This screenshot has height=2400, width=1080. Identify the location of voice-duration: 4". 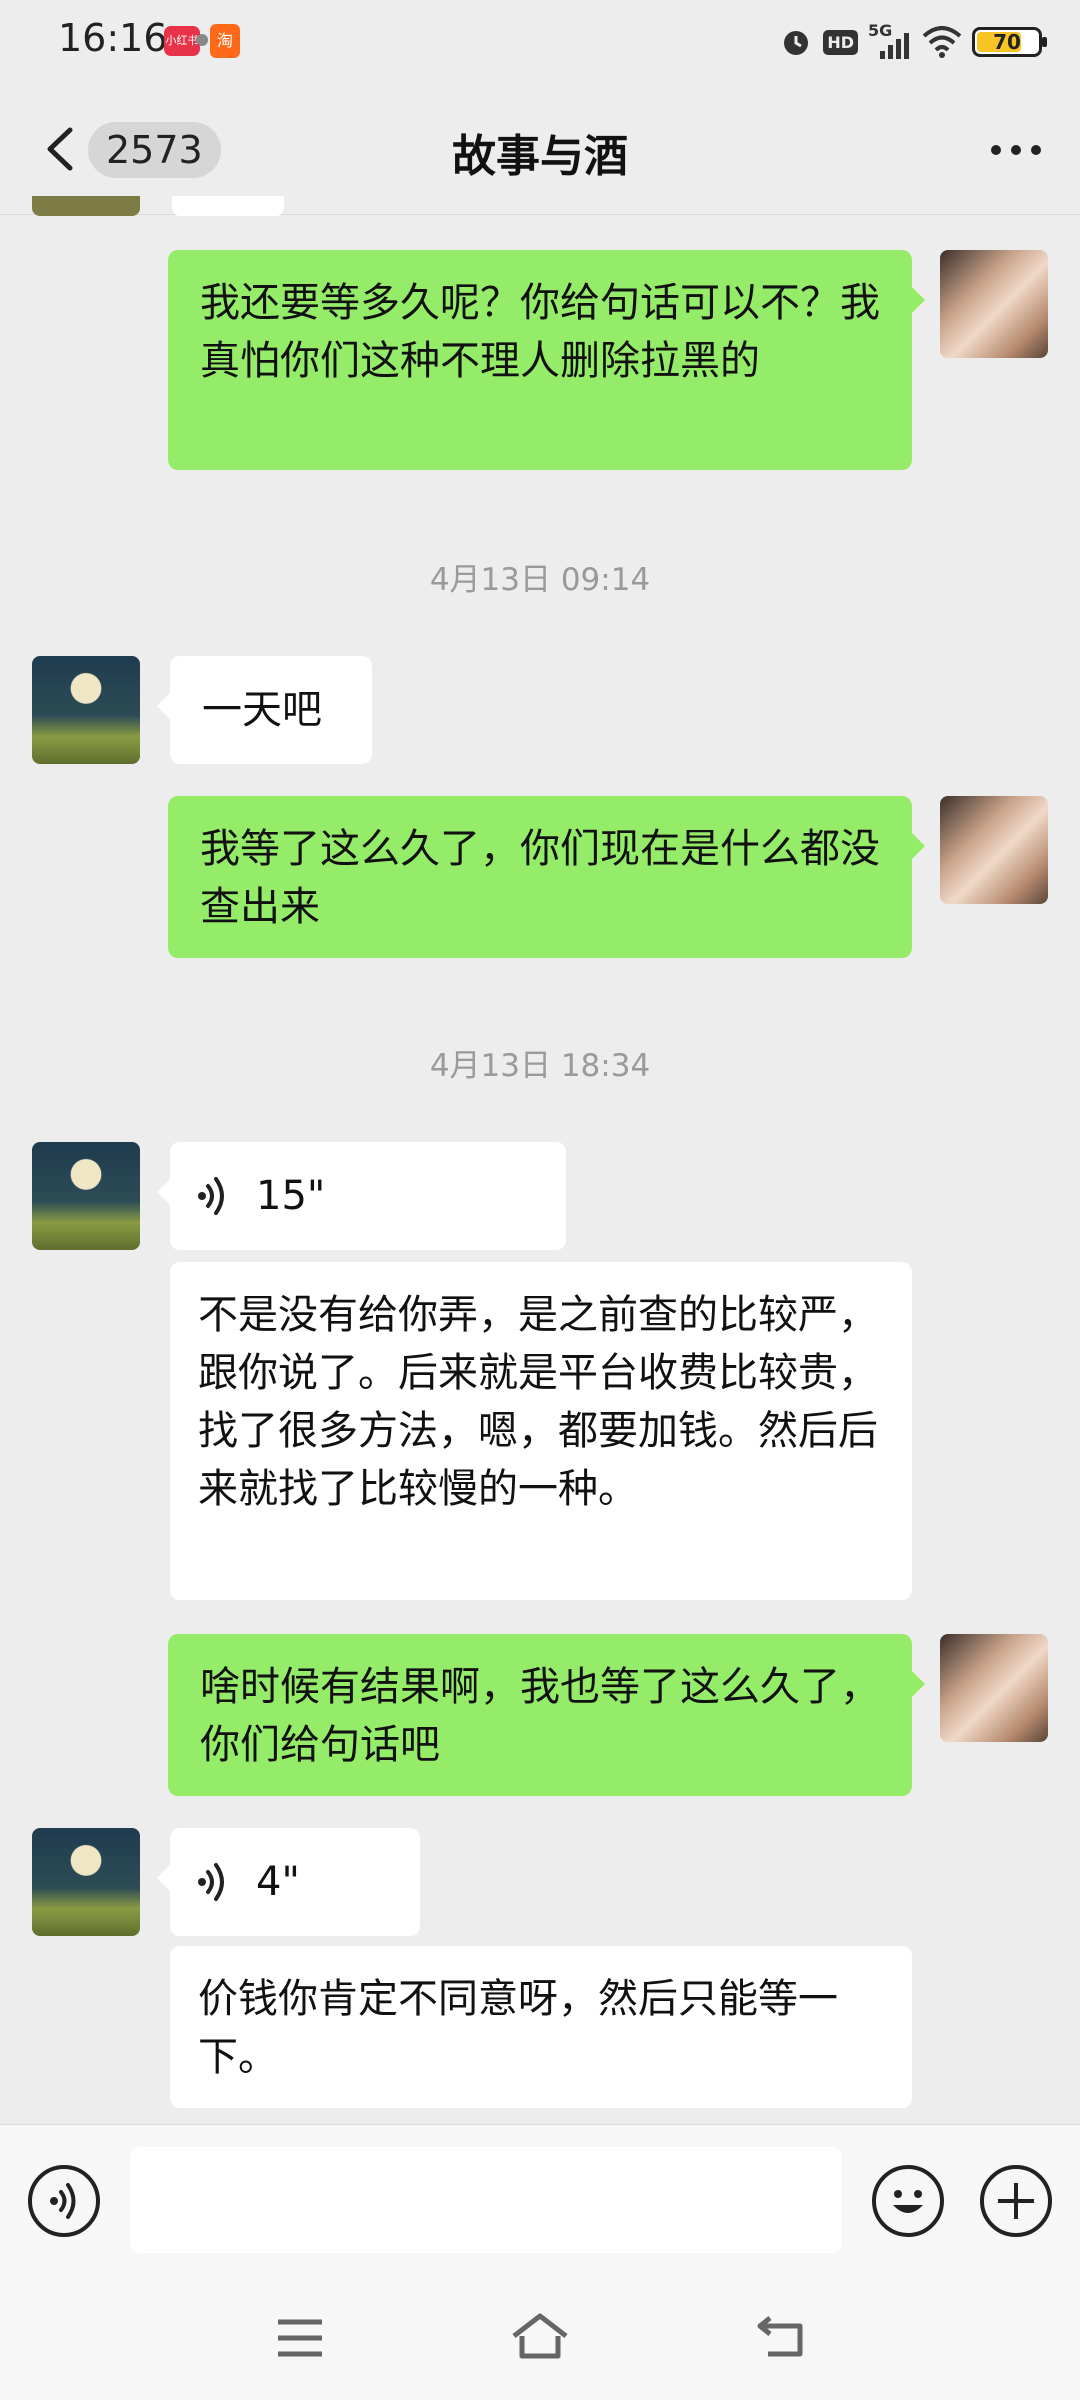
(278, 1882).